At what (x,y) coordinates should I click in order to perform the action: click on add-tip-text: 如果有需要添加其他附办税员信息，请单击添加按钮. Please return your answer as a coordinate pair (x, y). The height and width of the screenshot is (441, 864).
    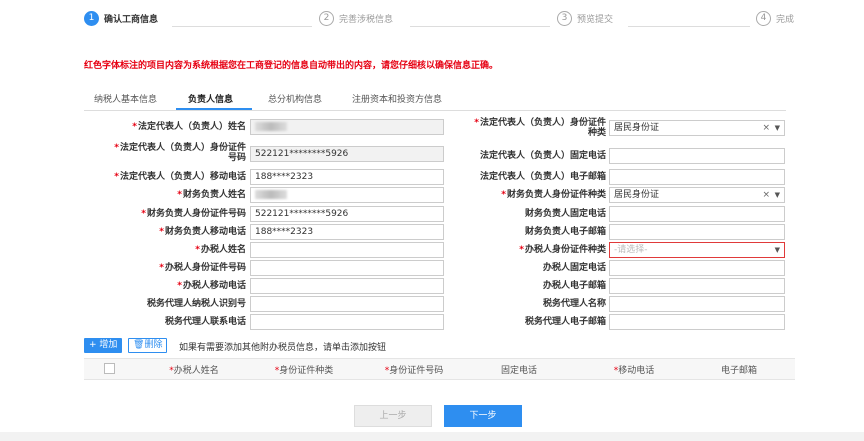
    Looking at the image, I should click on (283, 348).